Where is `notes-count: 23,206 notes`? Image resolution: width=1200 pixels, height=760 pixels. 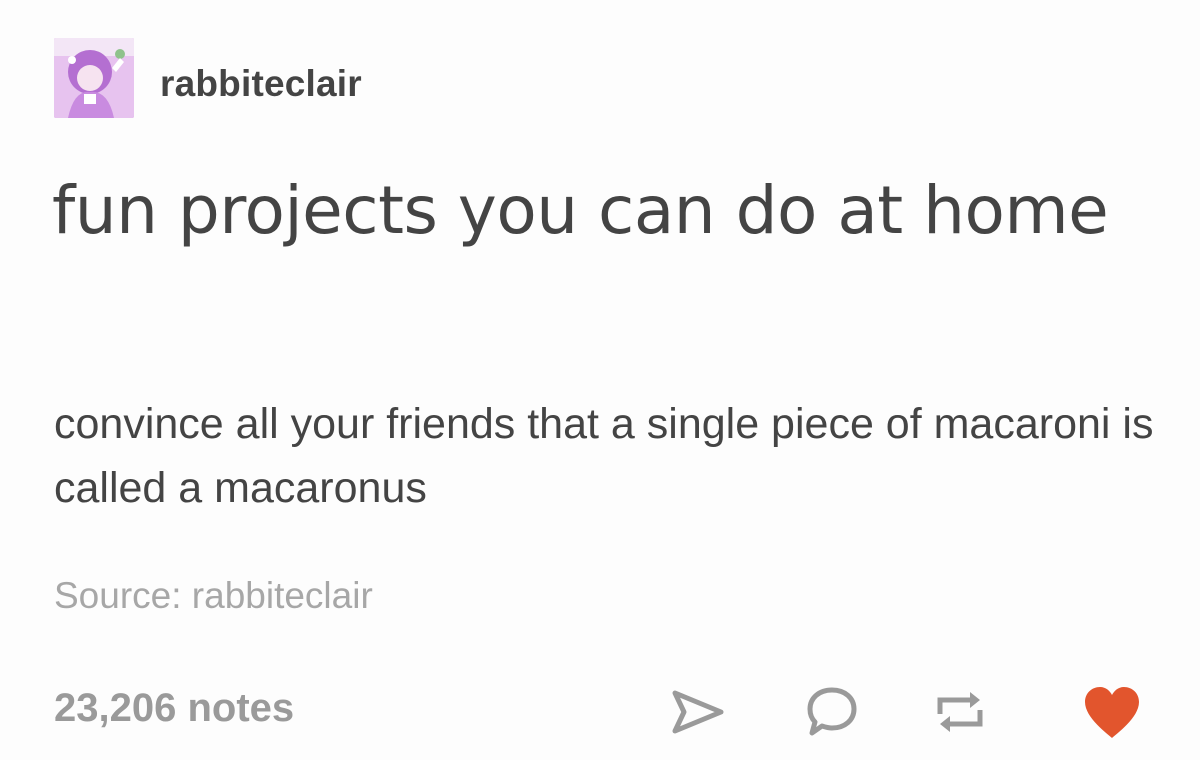 notes-count: 23,206 notes is located at coordinates (174, 708).